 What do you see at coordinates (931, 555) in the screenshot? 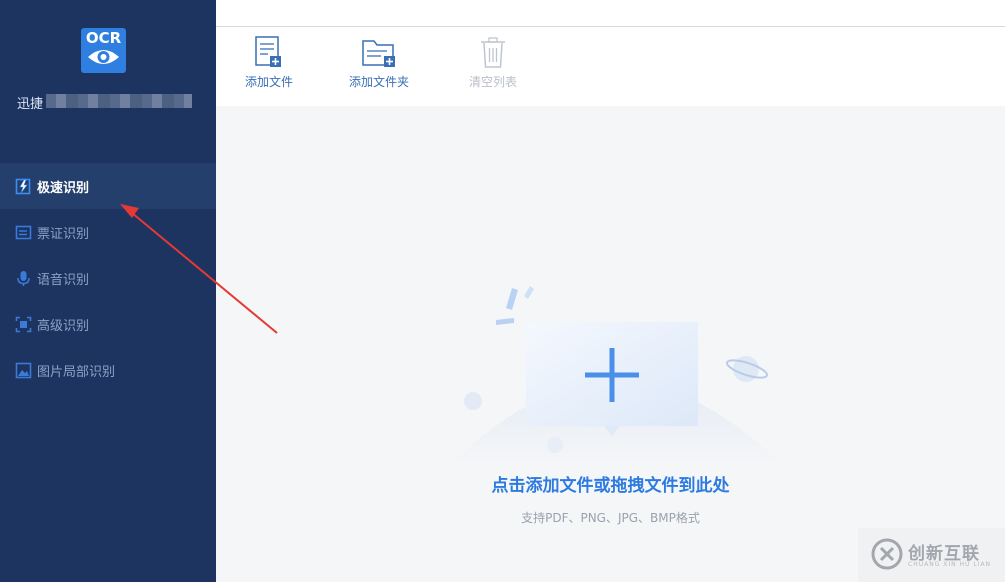
I see `watermark: 创新互联 CHUANG XIN HU LIAN` at bounding box center [931, 555].